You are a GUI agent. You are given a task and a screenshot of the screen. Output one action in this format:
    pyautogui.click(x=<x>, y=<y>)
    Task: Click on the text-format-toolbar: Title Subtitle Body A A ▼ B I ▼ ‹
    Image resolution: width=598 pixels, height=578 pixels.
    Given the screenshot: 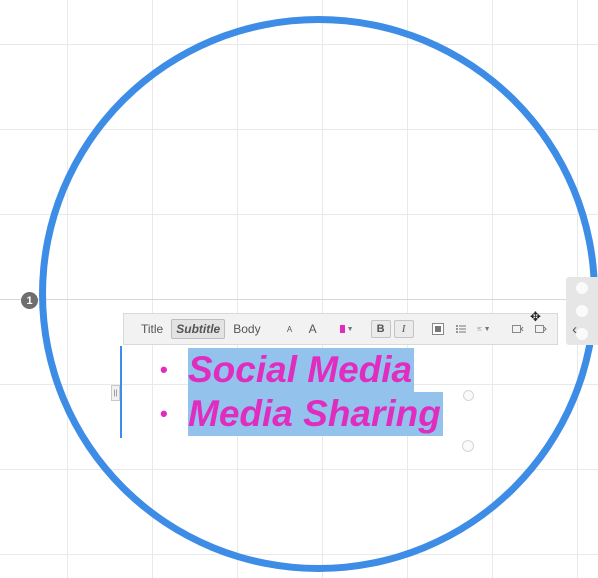 What is the action you would take?
    pyautogui.click(x=350, y=329)
    